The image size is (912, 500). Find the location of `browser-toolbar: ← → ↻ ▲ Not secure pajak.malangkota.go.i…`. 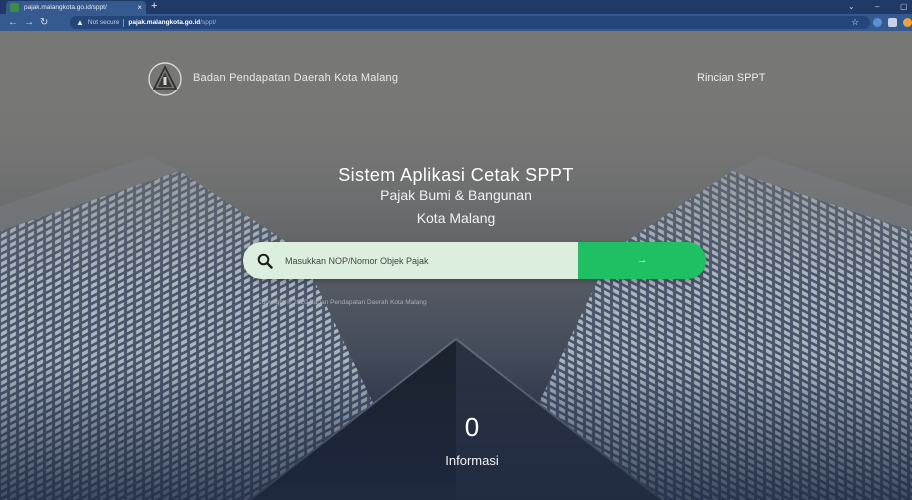

browser-toolbar: ← → ↻ ▲ Not secure pajak.malangkota.go.i… is located at coordinates (456, 22).